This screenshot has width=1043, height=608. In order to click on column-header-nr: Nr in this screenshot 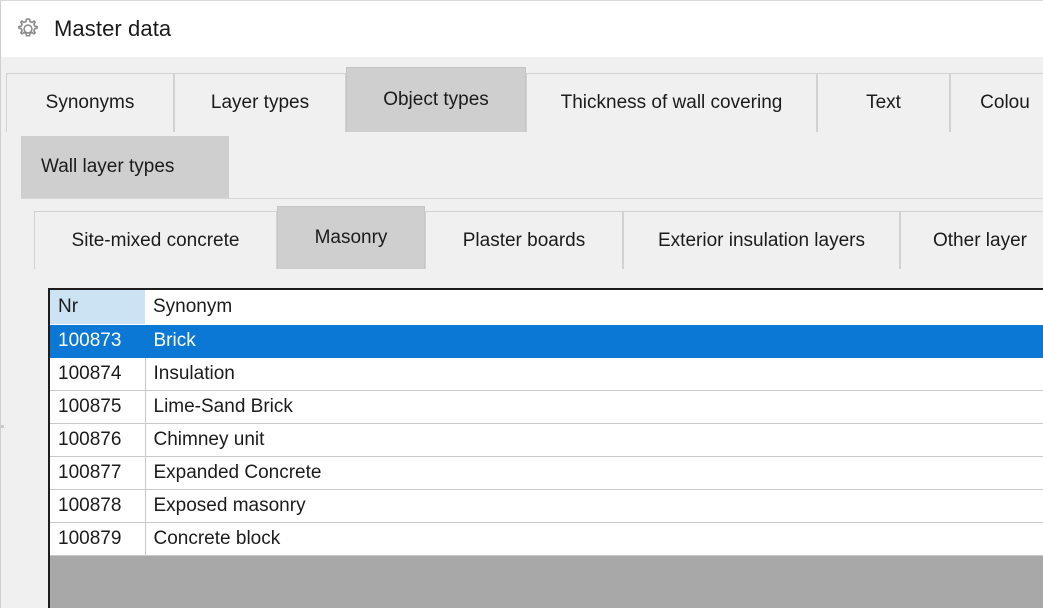, I will do `click(97, 307)`.